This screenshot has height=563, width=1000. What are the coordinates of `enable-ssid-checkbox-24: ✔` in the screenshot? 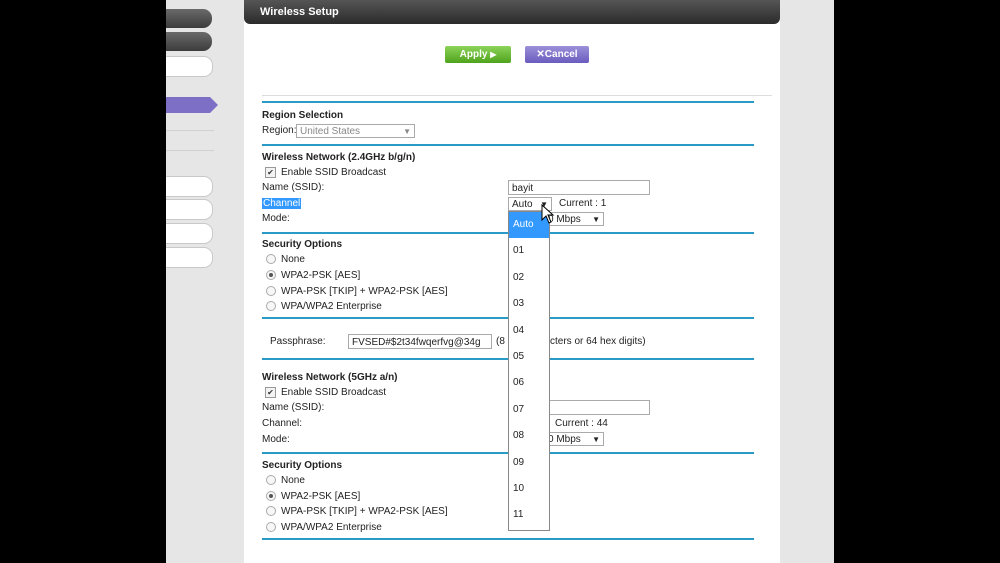 It's located at (270, 172).